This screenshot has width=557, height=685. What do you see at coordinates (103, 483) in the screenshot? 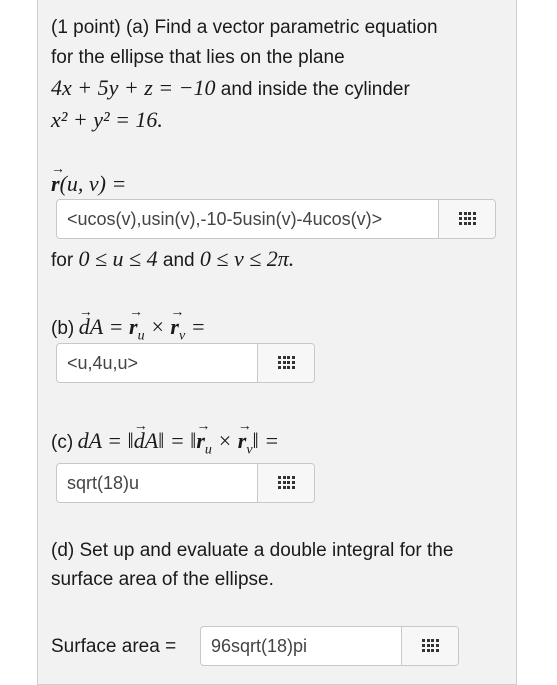
I see `answer-c-value: sqrt(18)u` at bounding box center [103, 483].